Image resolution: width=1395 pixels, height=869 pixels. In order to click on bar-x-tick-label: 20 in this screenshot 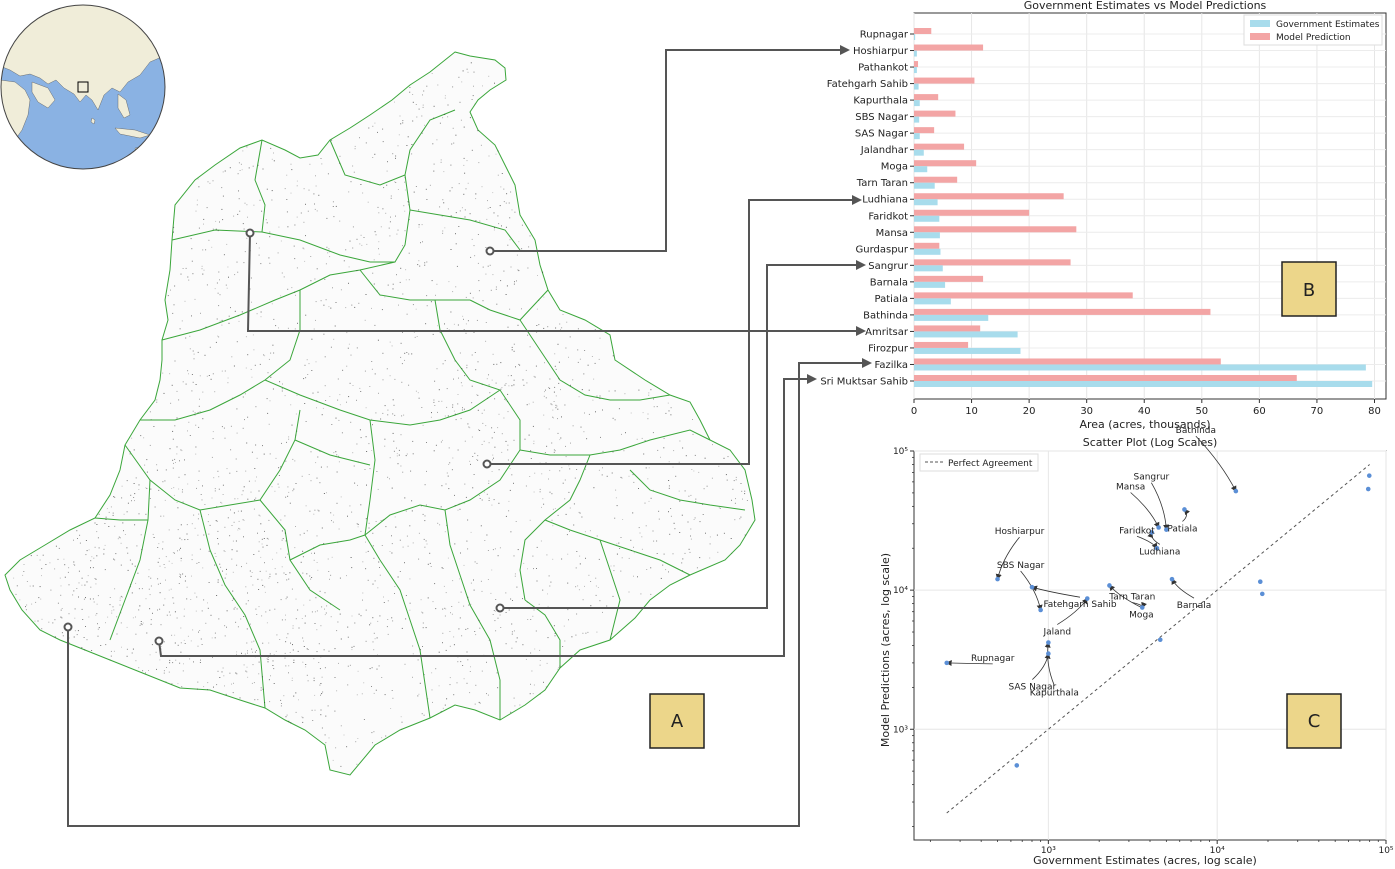, I will do `click(1029, 411)`.